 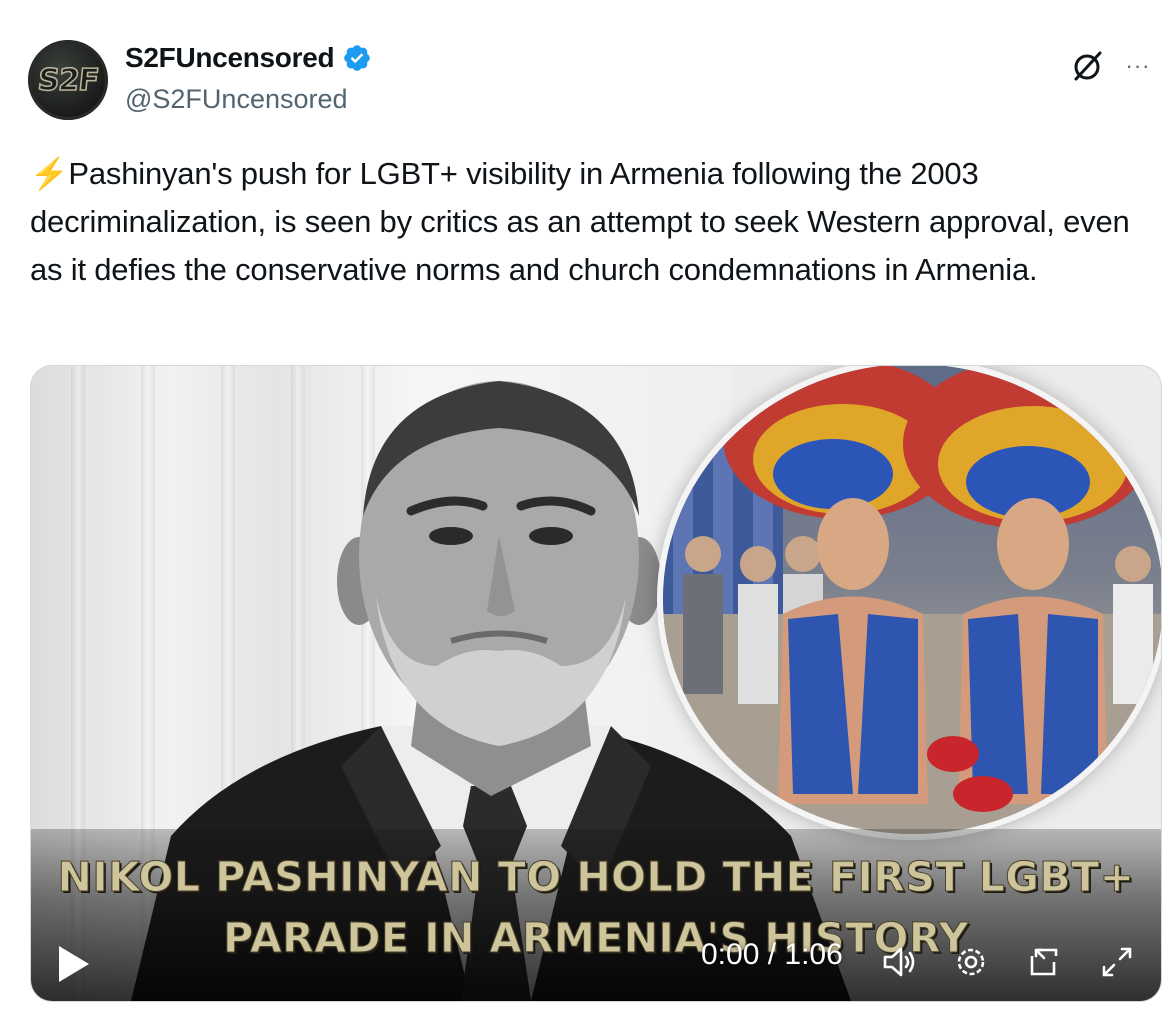 What do you see at coordinates (588, 80) in the screenshot?
I see `tweet-header: S2F S2FUncensored @S2FUncensored ···` at bounding box center [588, 80].